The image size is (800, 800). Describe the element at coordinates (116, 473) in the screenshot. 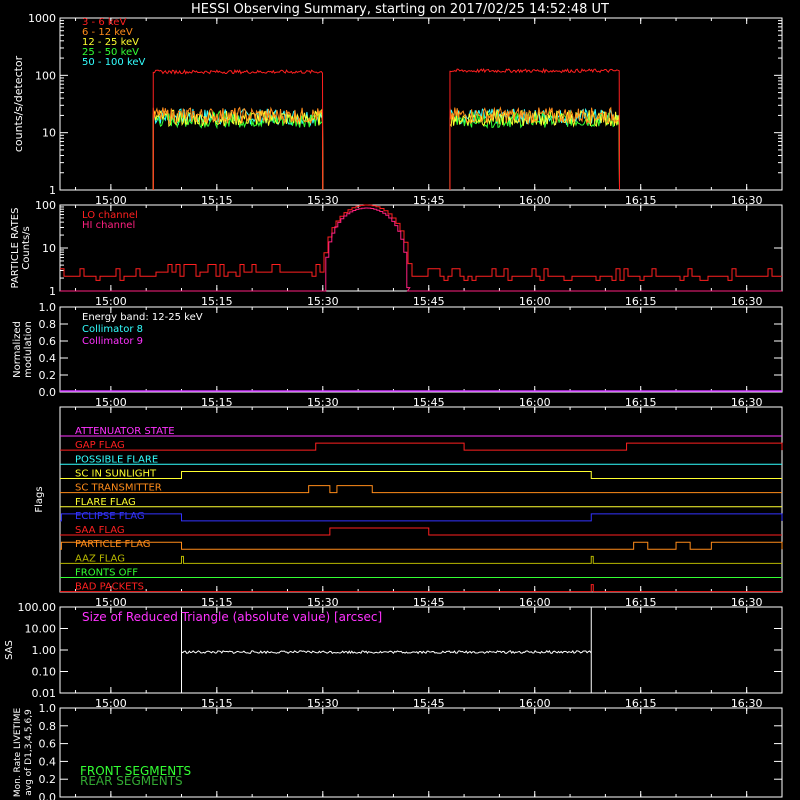

I see `flag-label: SC IN SUNLIGHT` at that location.